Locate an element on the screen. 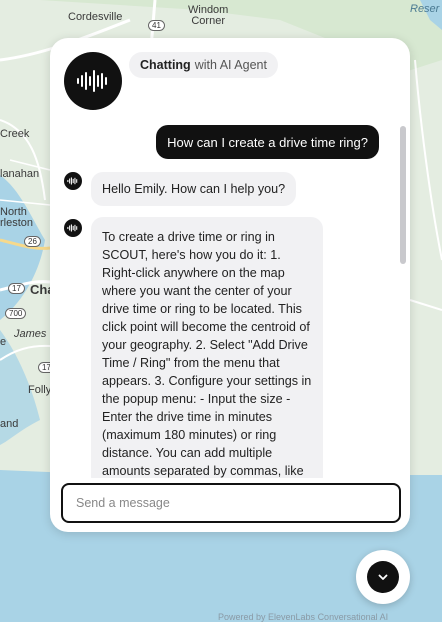 This screenshot has width=442, height=622. message-input-wrapper is located at coordinates (231, 503).